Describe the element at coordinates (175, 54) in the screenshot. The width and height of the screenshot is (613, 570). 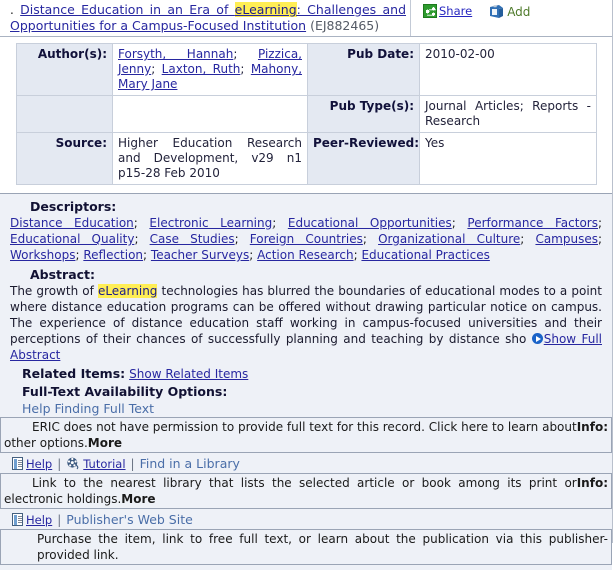
I see `author-link: Forsyth, Hannah` at that location.